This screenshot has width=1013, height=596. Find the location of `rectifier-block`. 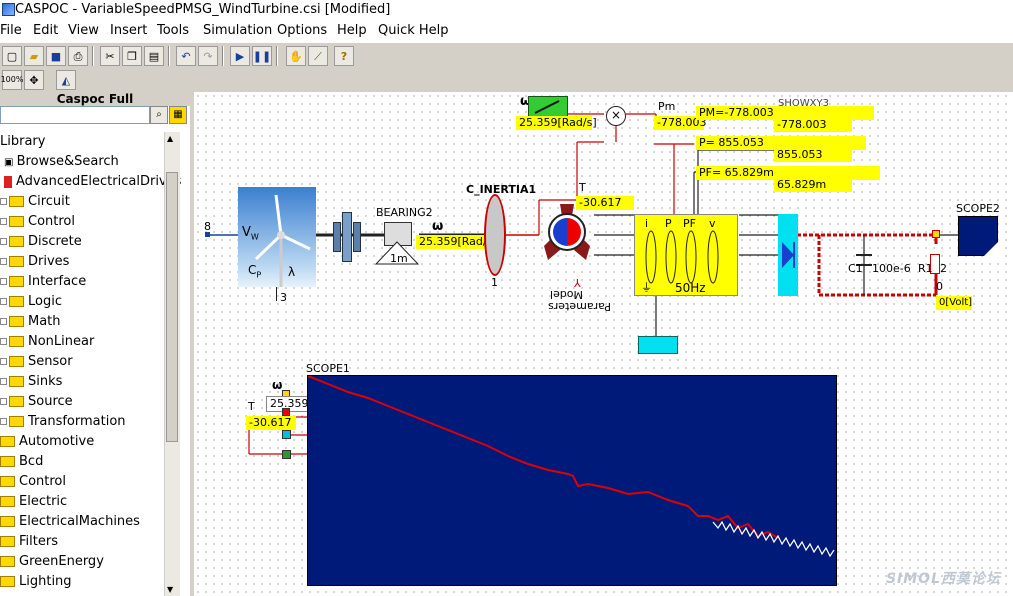

rectifier-block is located at coordinates (788, 255).